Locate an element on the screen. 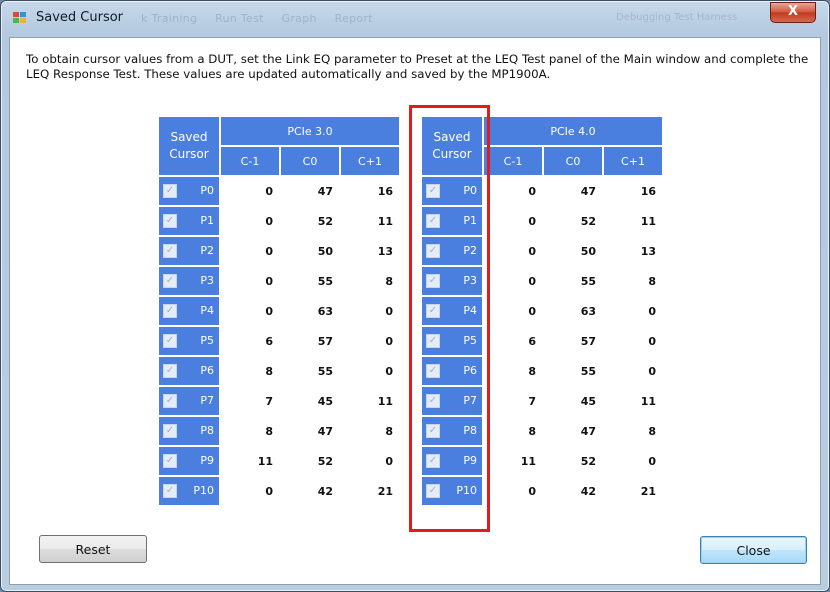 The width and height of the screenshot is (830, 592). cursor-value: 16 is located at coordinates (633, 191).